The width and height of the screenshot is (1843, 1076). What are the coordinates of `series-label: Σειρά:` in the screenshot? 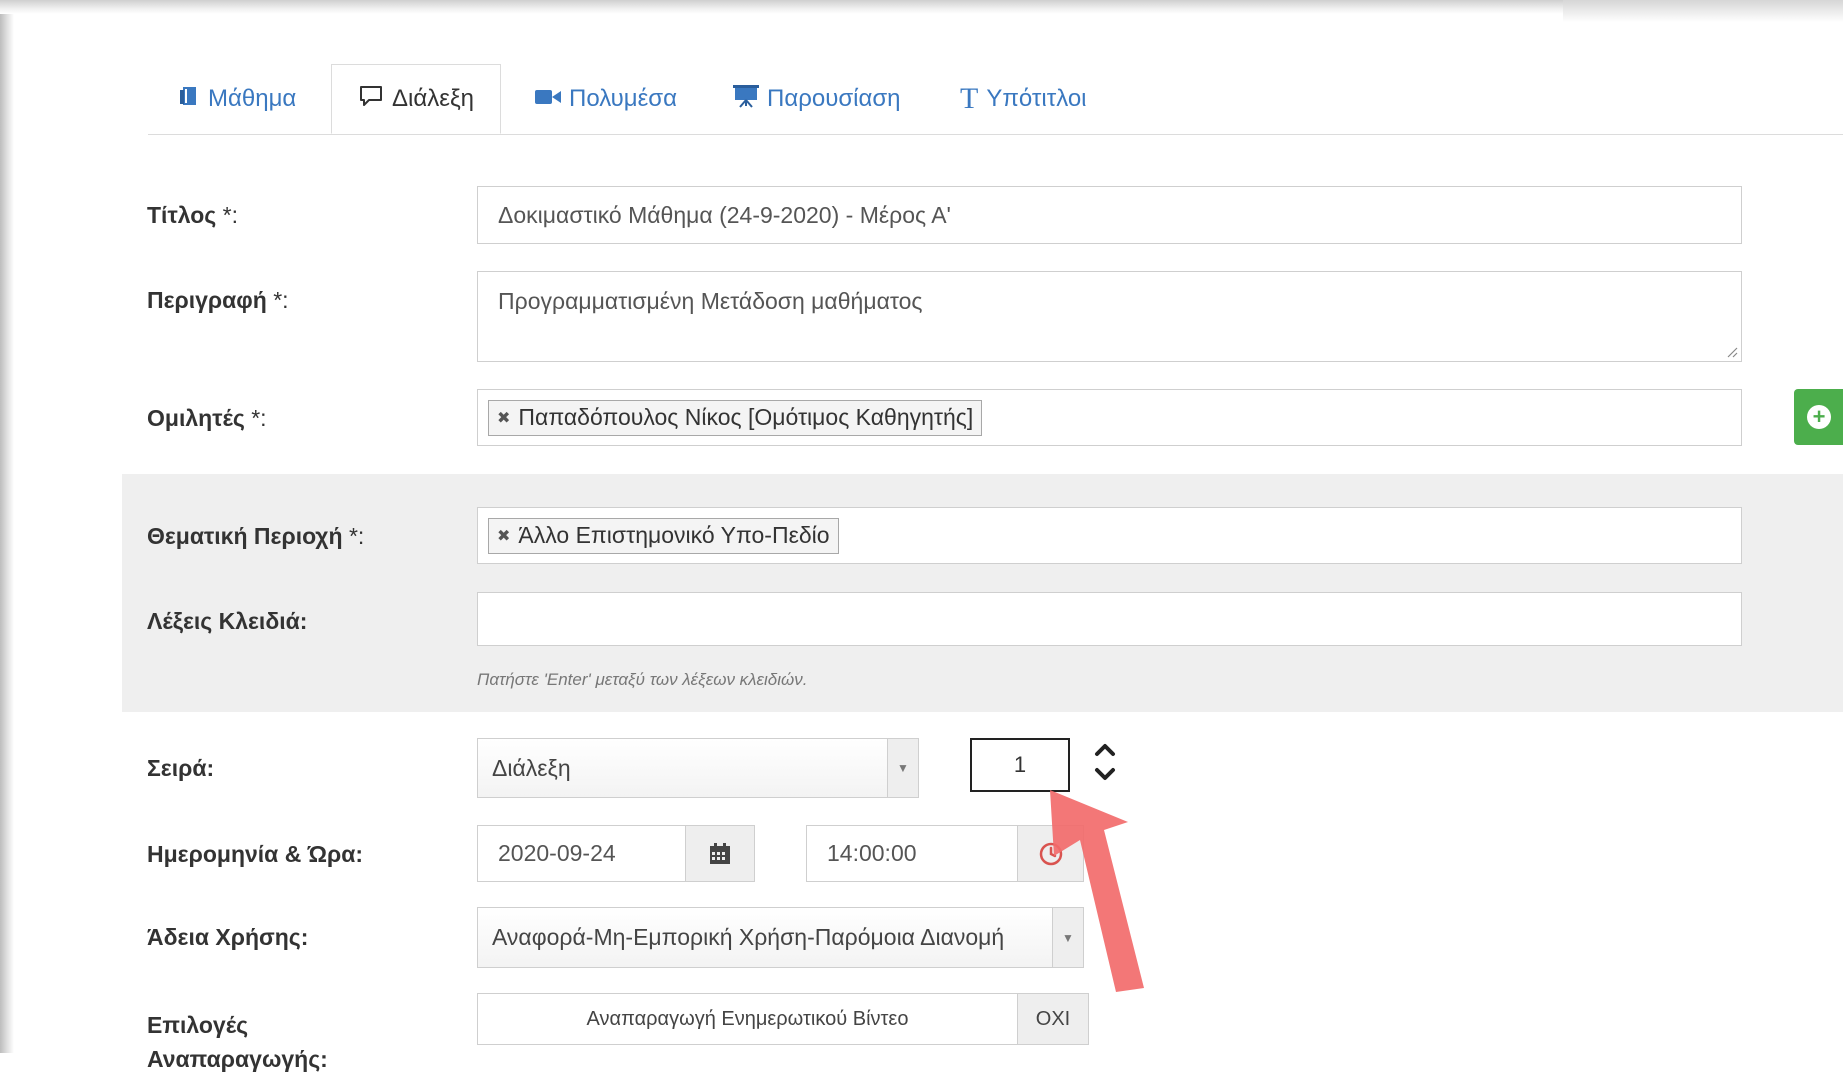 It's located at (181, 768).